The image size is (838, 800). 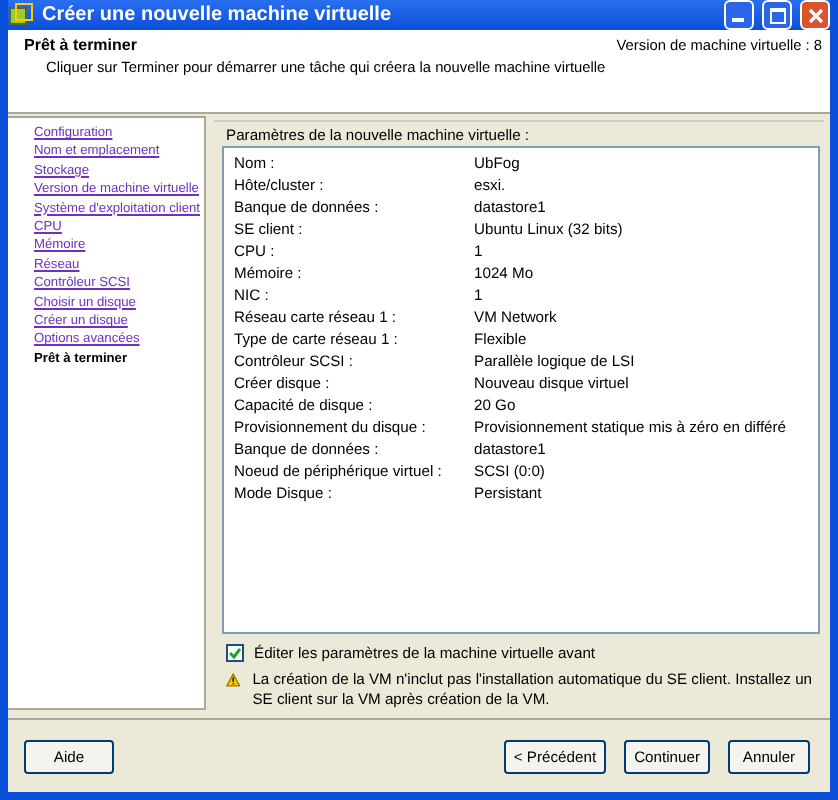 What do you see at coordinates (233, 680) in the screenshot?
I see `warning-icon` at bounding box center [233, 680].